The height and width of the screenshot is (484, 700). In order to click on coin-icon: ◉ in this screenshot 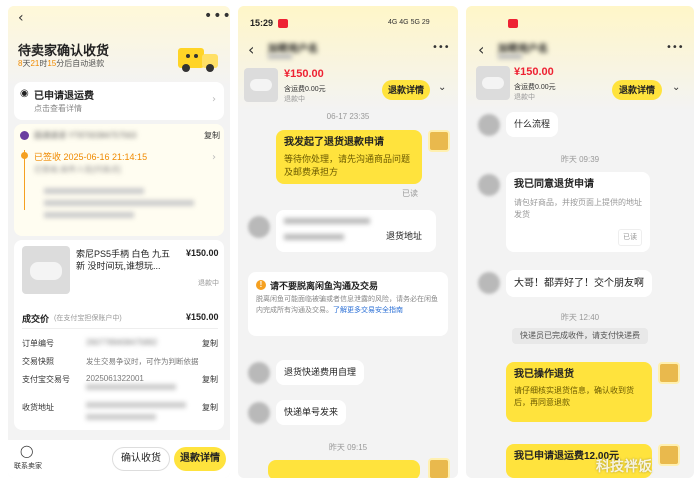, I will do `click(24, 93)`.